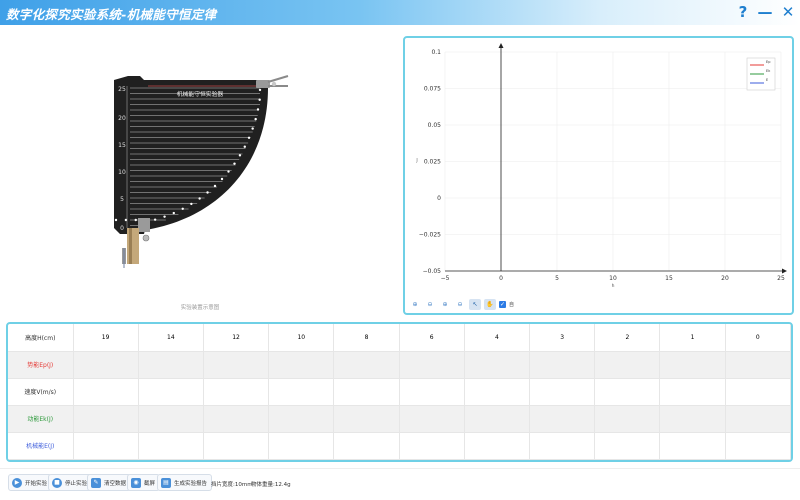 The width and height of the screenshot is (800, 500). Describe the element at coordinates (232, 485) in the screenshot. I see `shutter-width-info: 挡片宽度:10mm` at that location.